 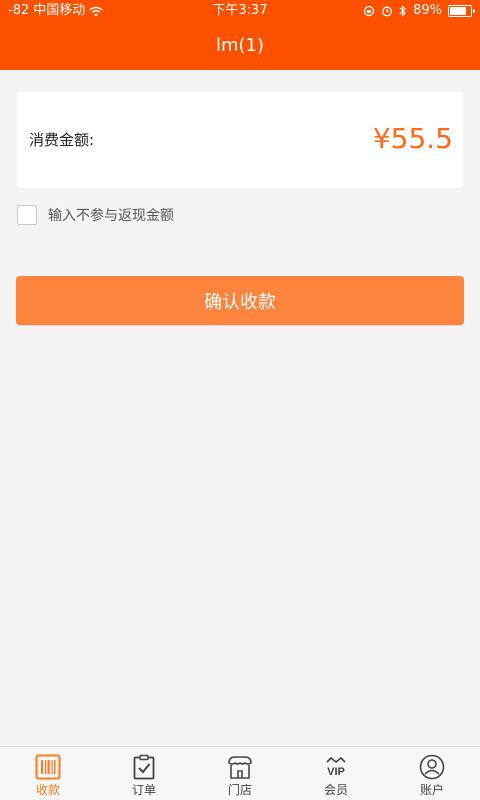 What do you see at coordinates (239, 790) in the screenshot?
I see `tab-label: 门店` at bounding box center [239, 790].